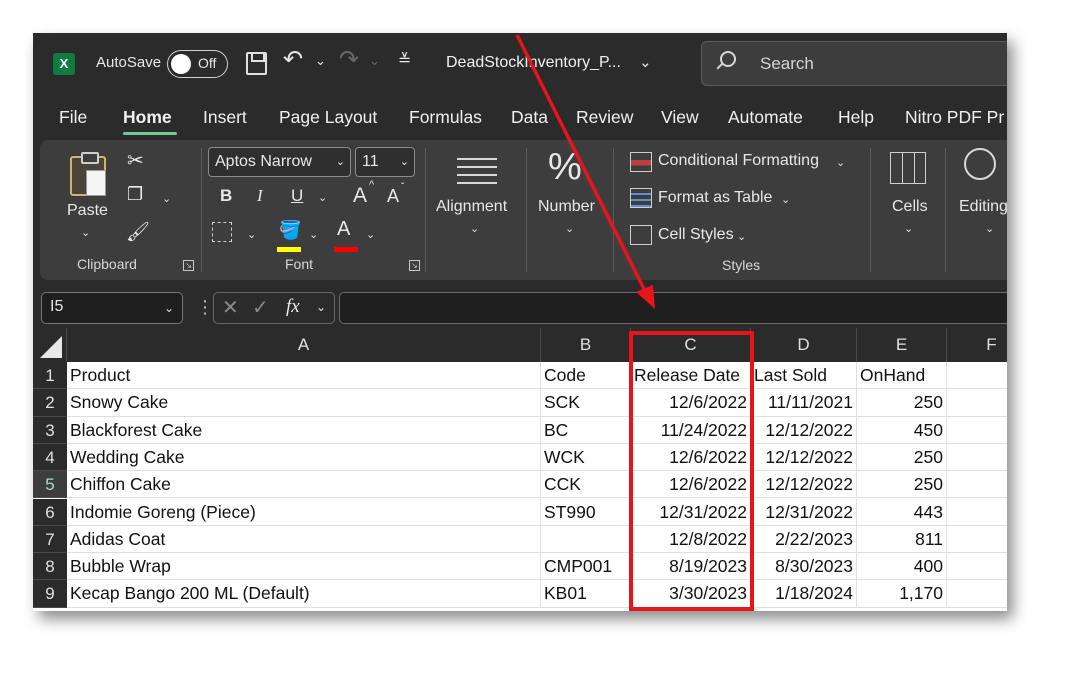  What do you see at coordinates (954, 117) in the screenshot?
I see `tab-nitro-pdf: Nitro PDF Pr` at bounding box center [954, 117].